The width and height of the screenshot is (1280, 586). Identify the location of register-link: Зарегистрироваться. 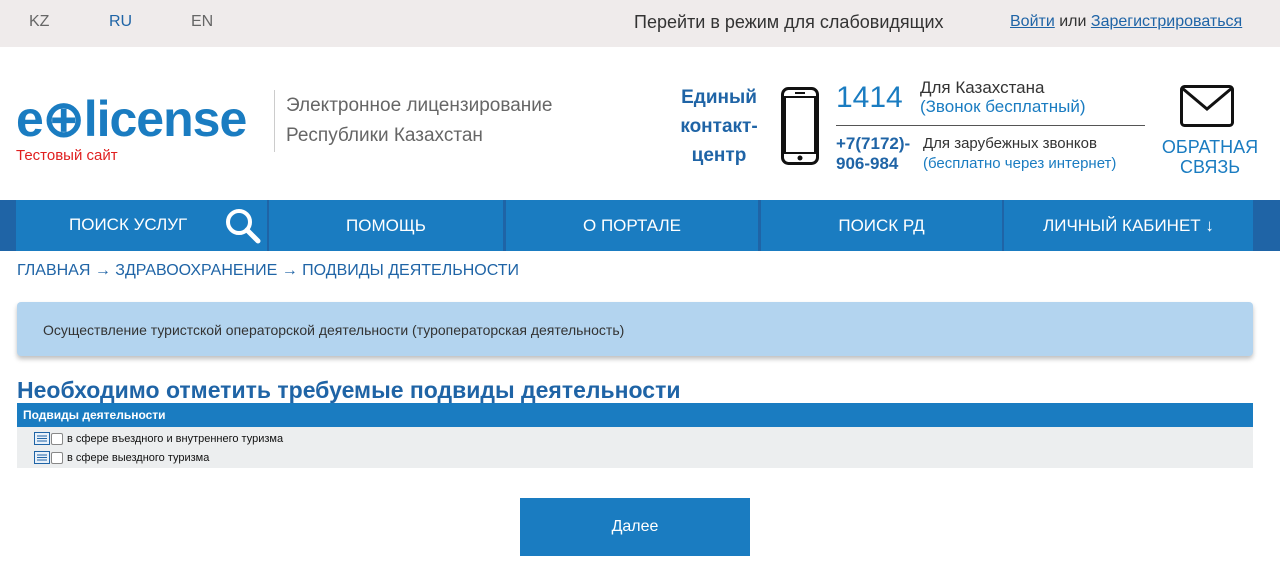
(1166, 21).